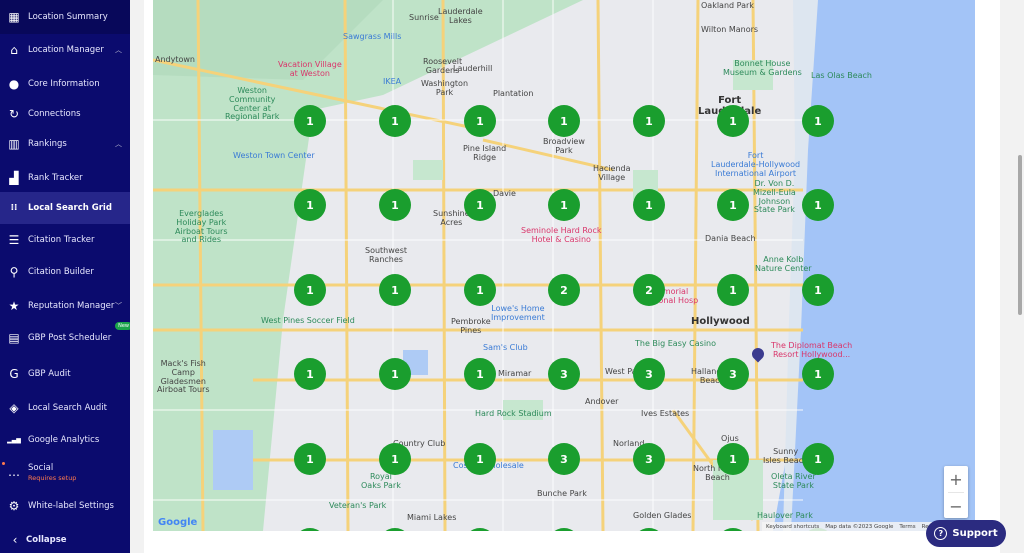 This screenshot has height=553, width=1024. I want to click on sidebar-item-location-manager: ⌂ Location Manager ︿, so click(65, 50).